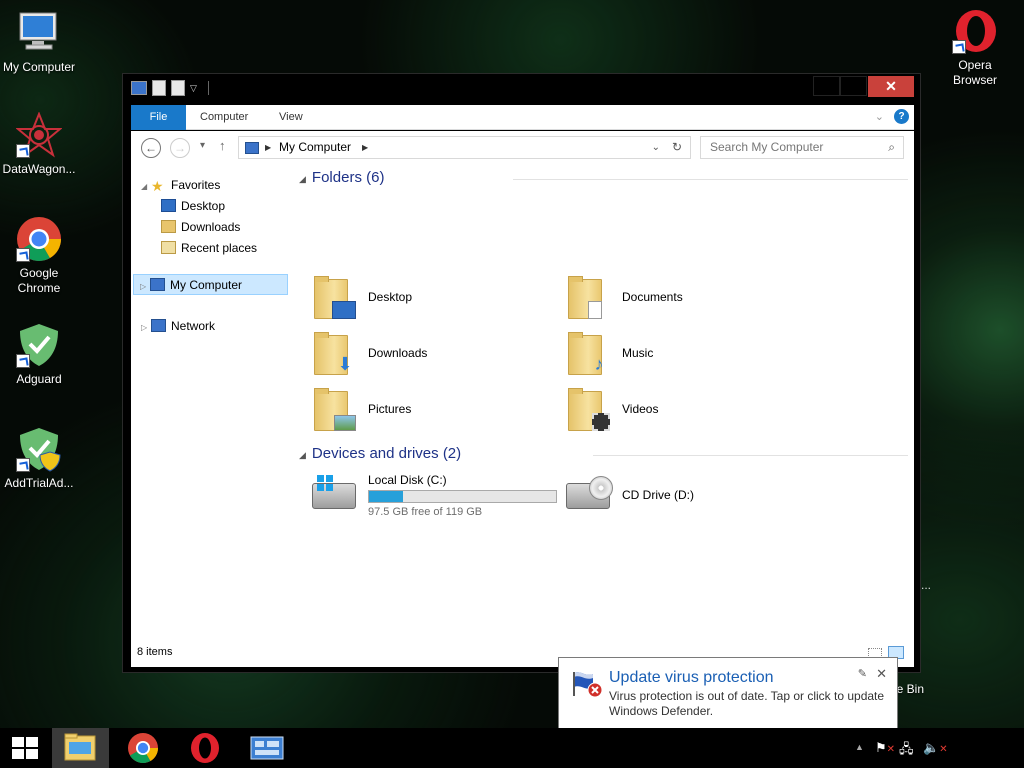 The width and height of the screenshot is (1024, 768). Describe the element at coordinates (203, 206) in the screenshot. I see `nav-label: Desktop` at that location.